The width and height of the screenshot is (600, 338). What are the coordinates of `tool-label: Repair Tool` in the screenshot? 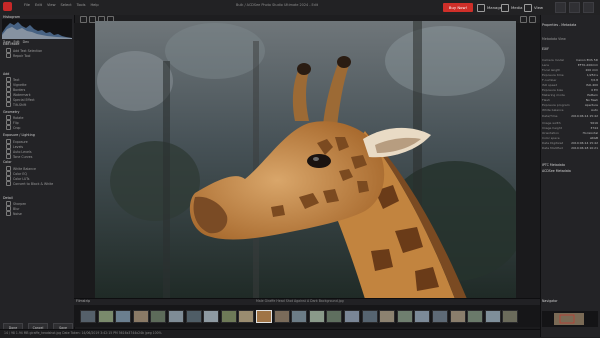 It's located at (22, 55).